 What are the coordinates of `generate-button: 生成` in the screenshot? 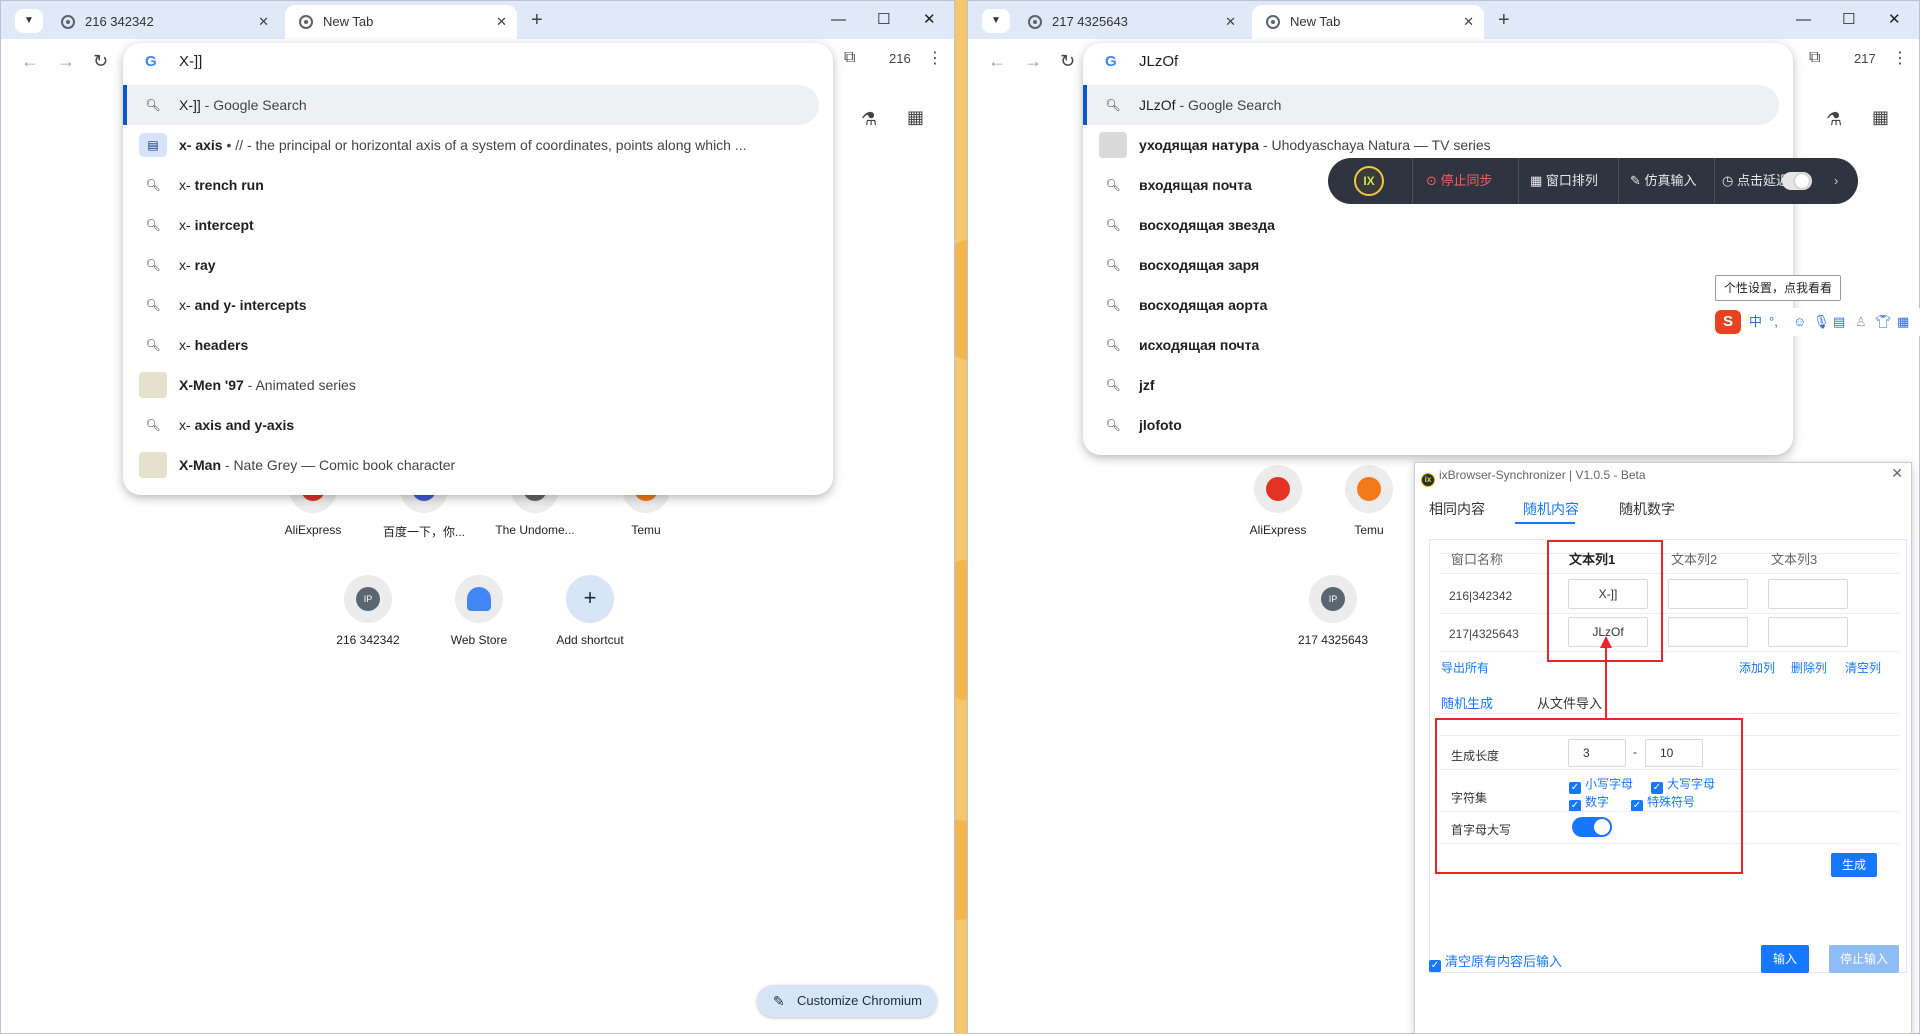 It's located at (1854, 865).